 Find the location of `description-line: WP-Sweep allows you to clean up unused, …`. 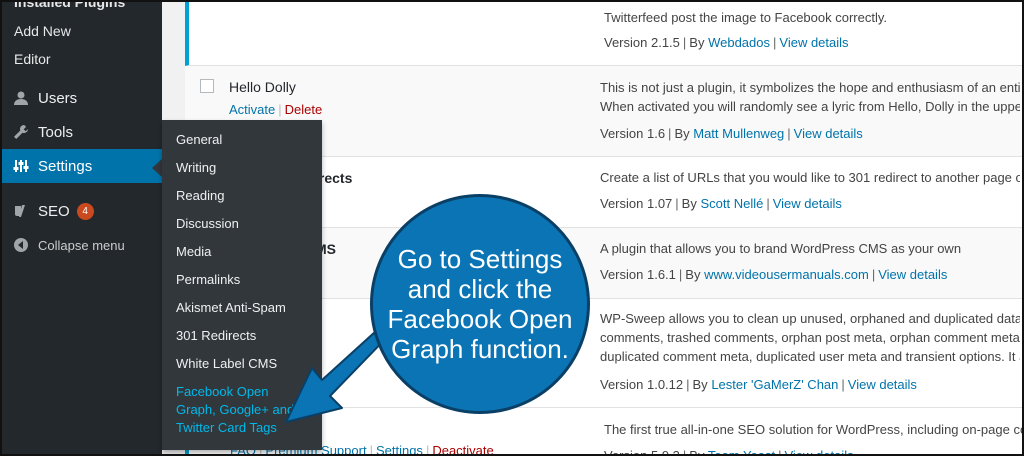

description-line: WP-Sweep allows you to clean up unused, … is located at coordinates (810, 318).